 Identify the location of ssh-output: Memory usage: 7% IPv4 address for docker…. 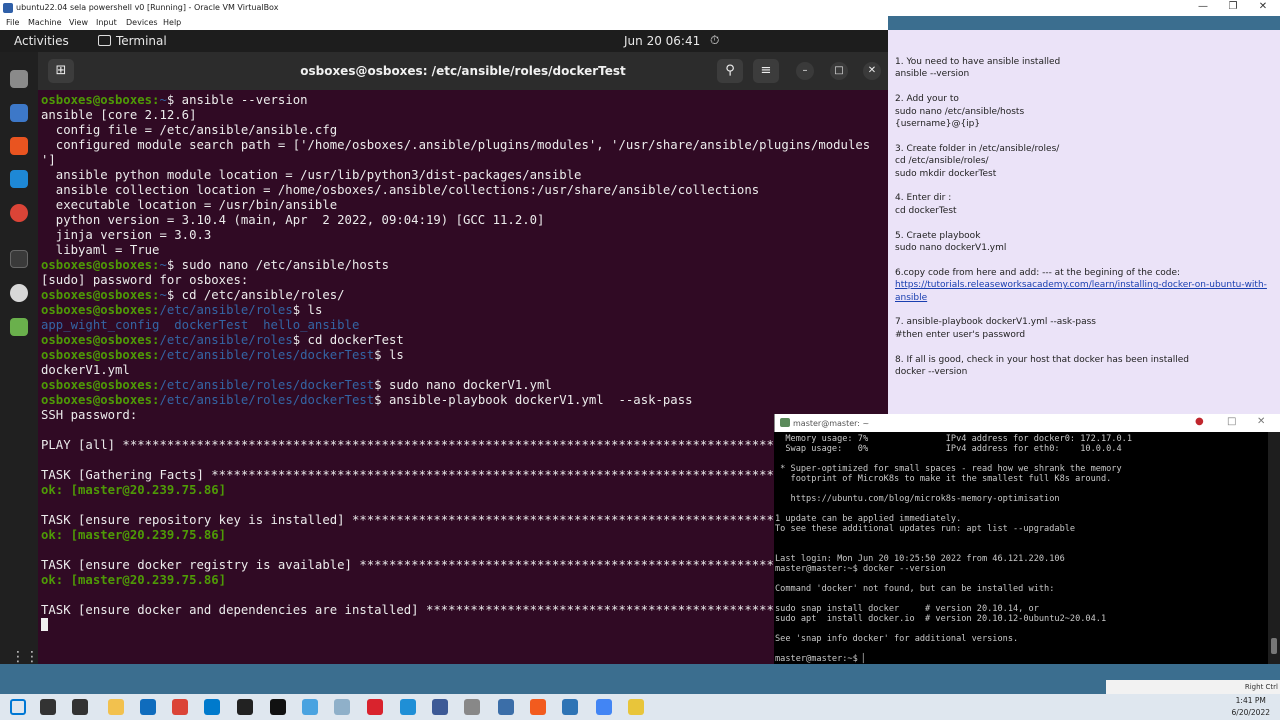
(953, 549).